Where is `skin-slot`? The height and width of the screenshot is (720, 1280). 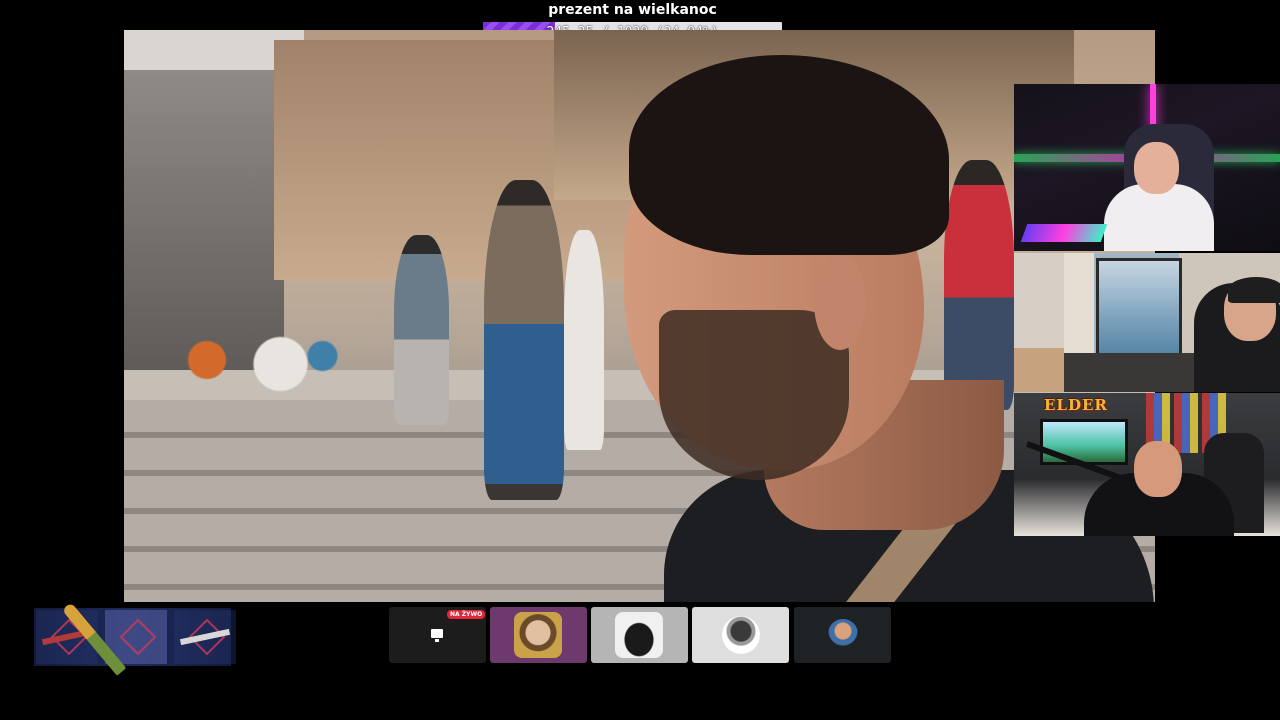
skin-slot is located at coordinates (205, 637).